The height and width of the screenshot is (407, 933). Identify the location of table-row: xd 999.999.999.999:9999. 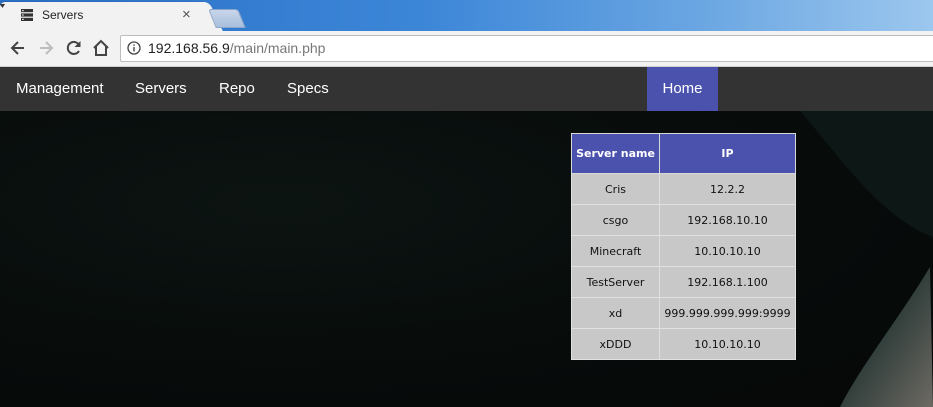
(683, 313).